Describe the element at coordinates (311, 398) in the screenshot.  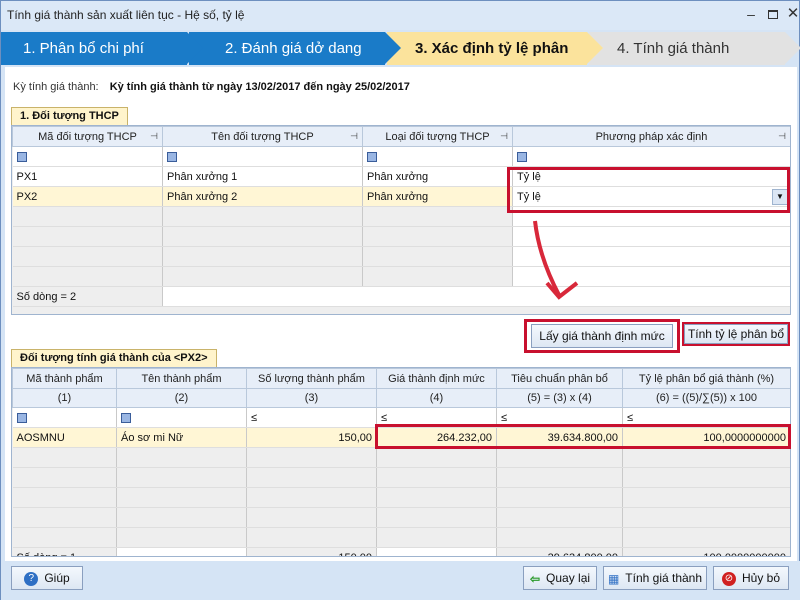
I see `subheader: (3)` at that location.